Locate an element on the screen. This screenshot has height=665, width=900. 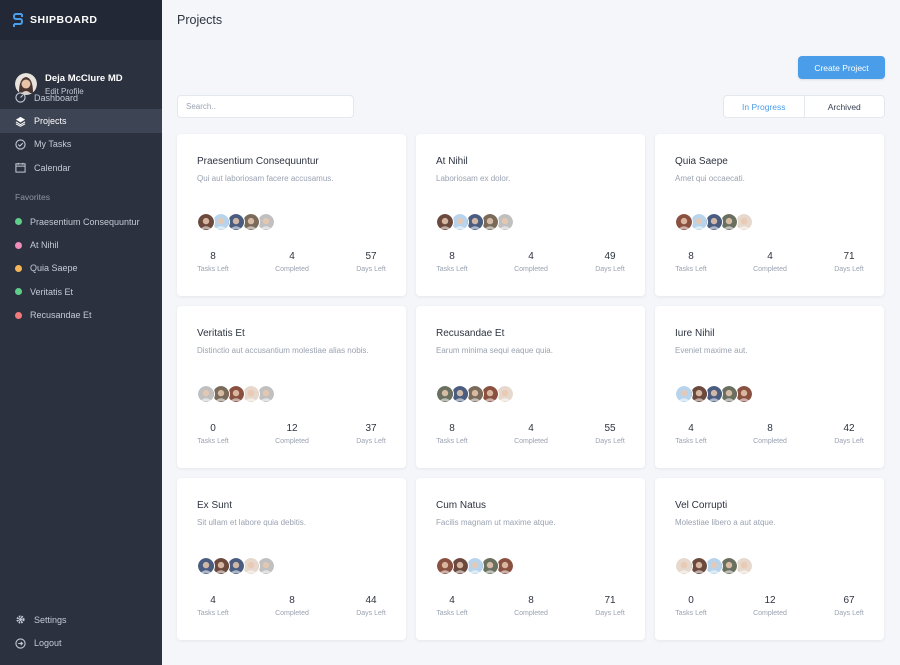
favorite-label: At Nihil is located at coordinates (44, 245).